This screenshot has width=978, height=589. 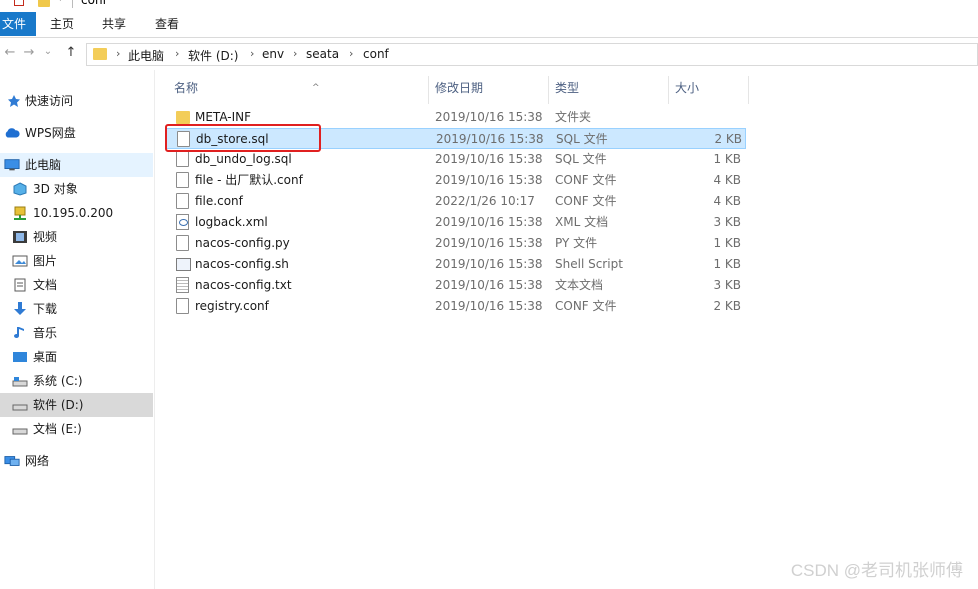 What do you see at coordinates (273, 54) in the screenshot?
I see `breadcrumb-env: env` at bounding box center [273, 54].